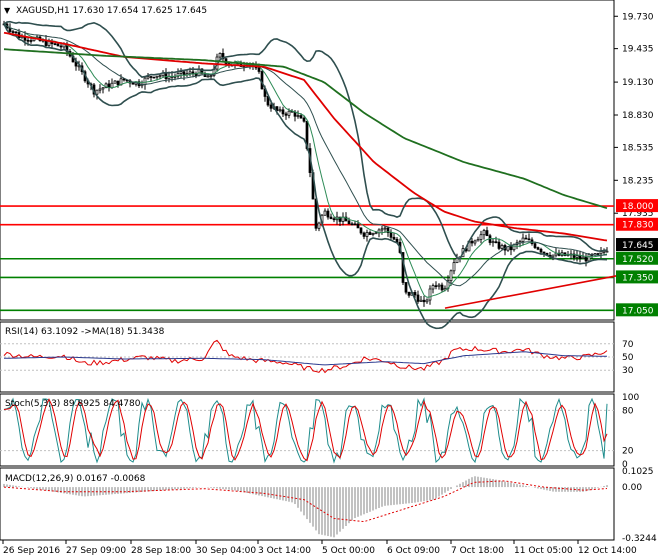 Image resolution: width=660 pixels, height=560 pixels. What do you see at coordinates (630, 398) in the screenshot?
I see `stoch-tick-label: 100` at bounding box center [630, 398].